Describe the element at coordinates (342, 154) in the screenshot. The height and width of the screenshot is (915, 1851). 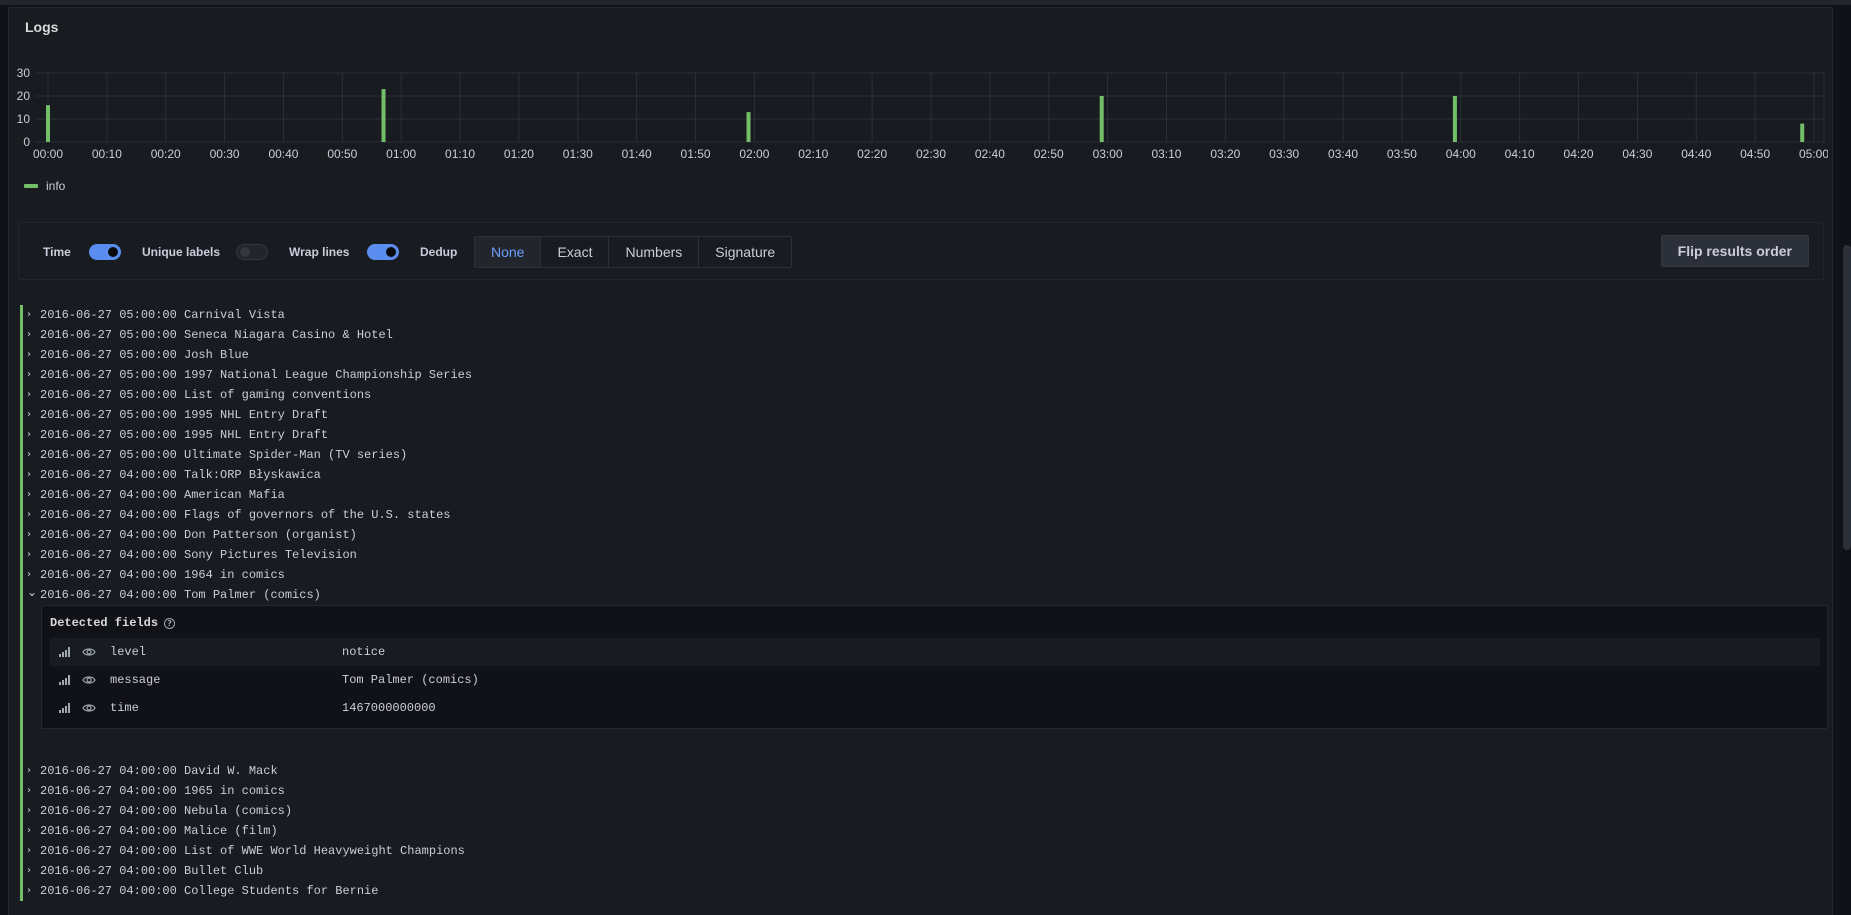
I see `x-tick-label: 00:50` at that location.